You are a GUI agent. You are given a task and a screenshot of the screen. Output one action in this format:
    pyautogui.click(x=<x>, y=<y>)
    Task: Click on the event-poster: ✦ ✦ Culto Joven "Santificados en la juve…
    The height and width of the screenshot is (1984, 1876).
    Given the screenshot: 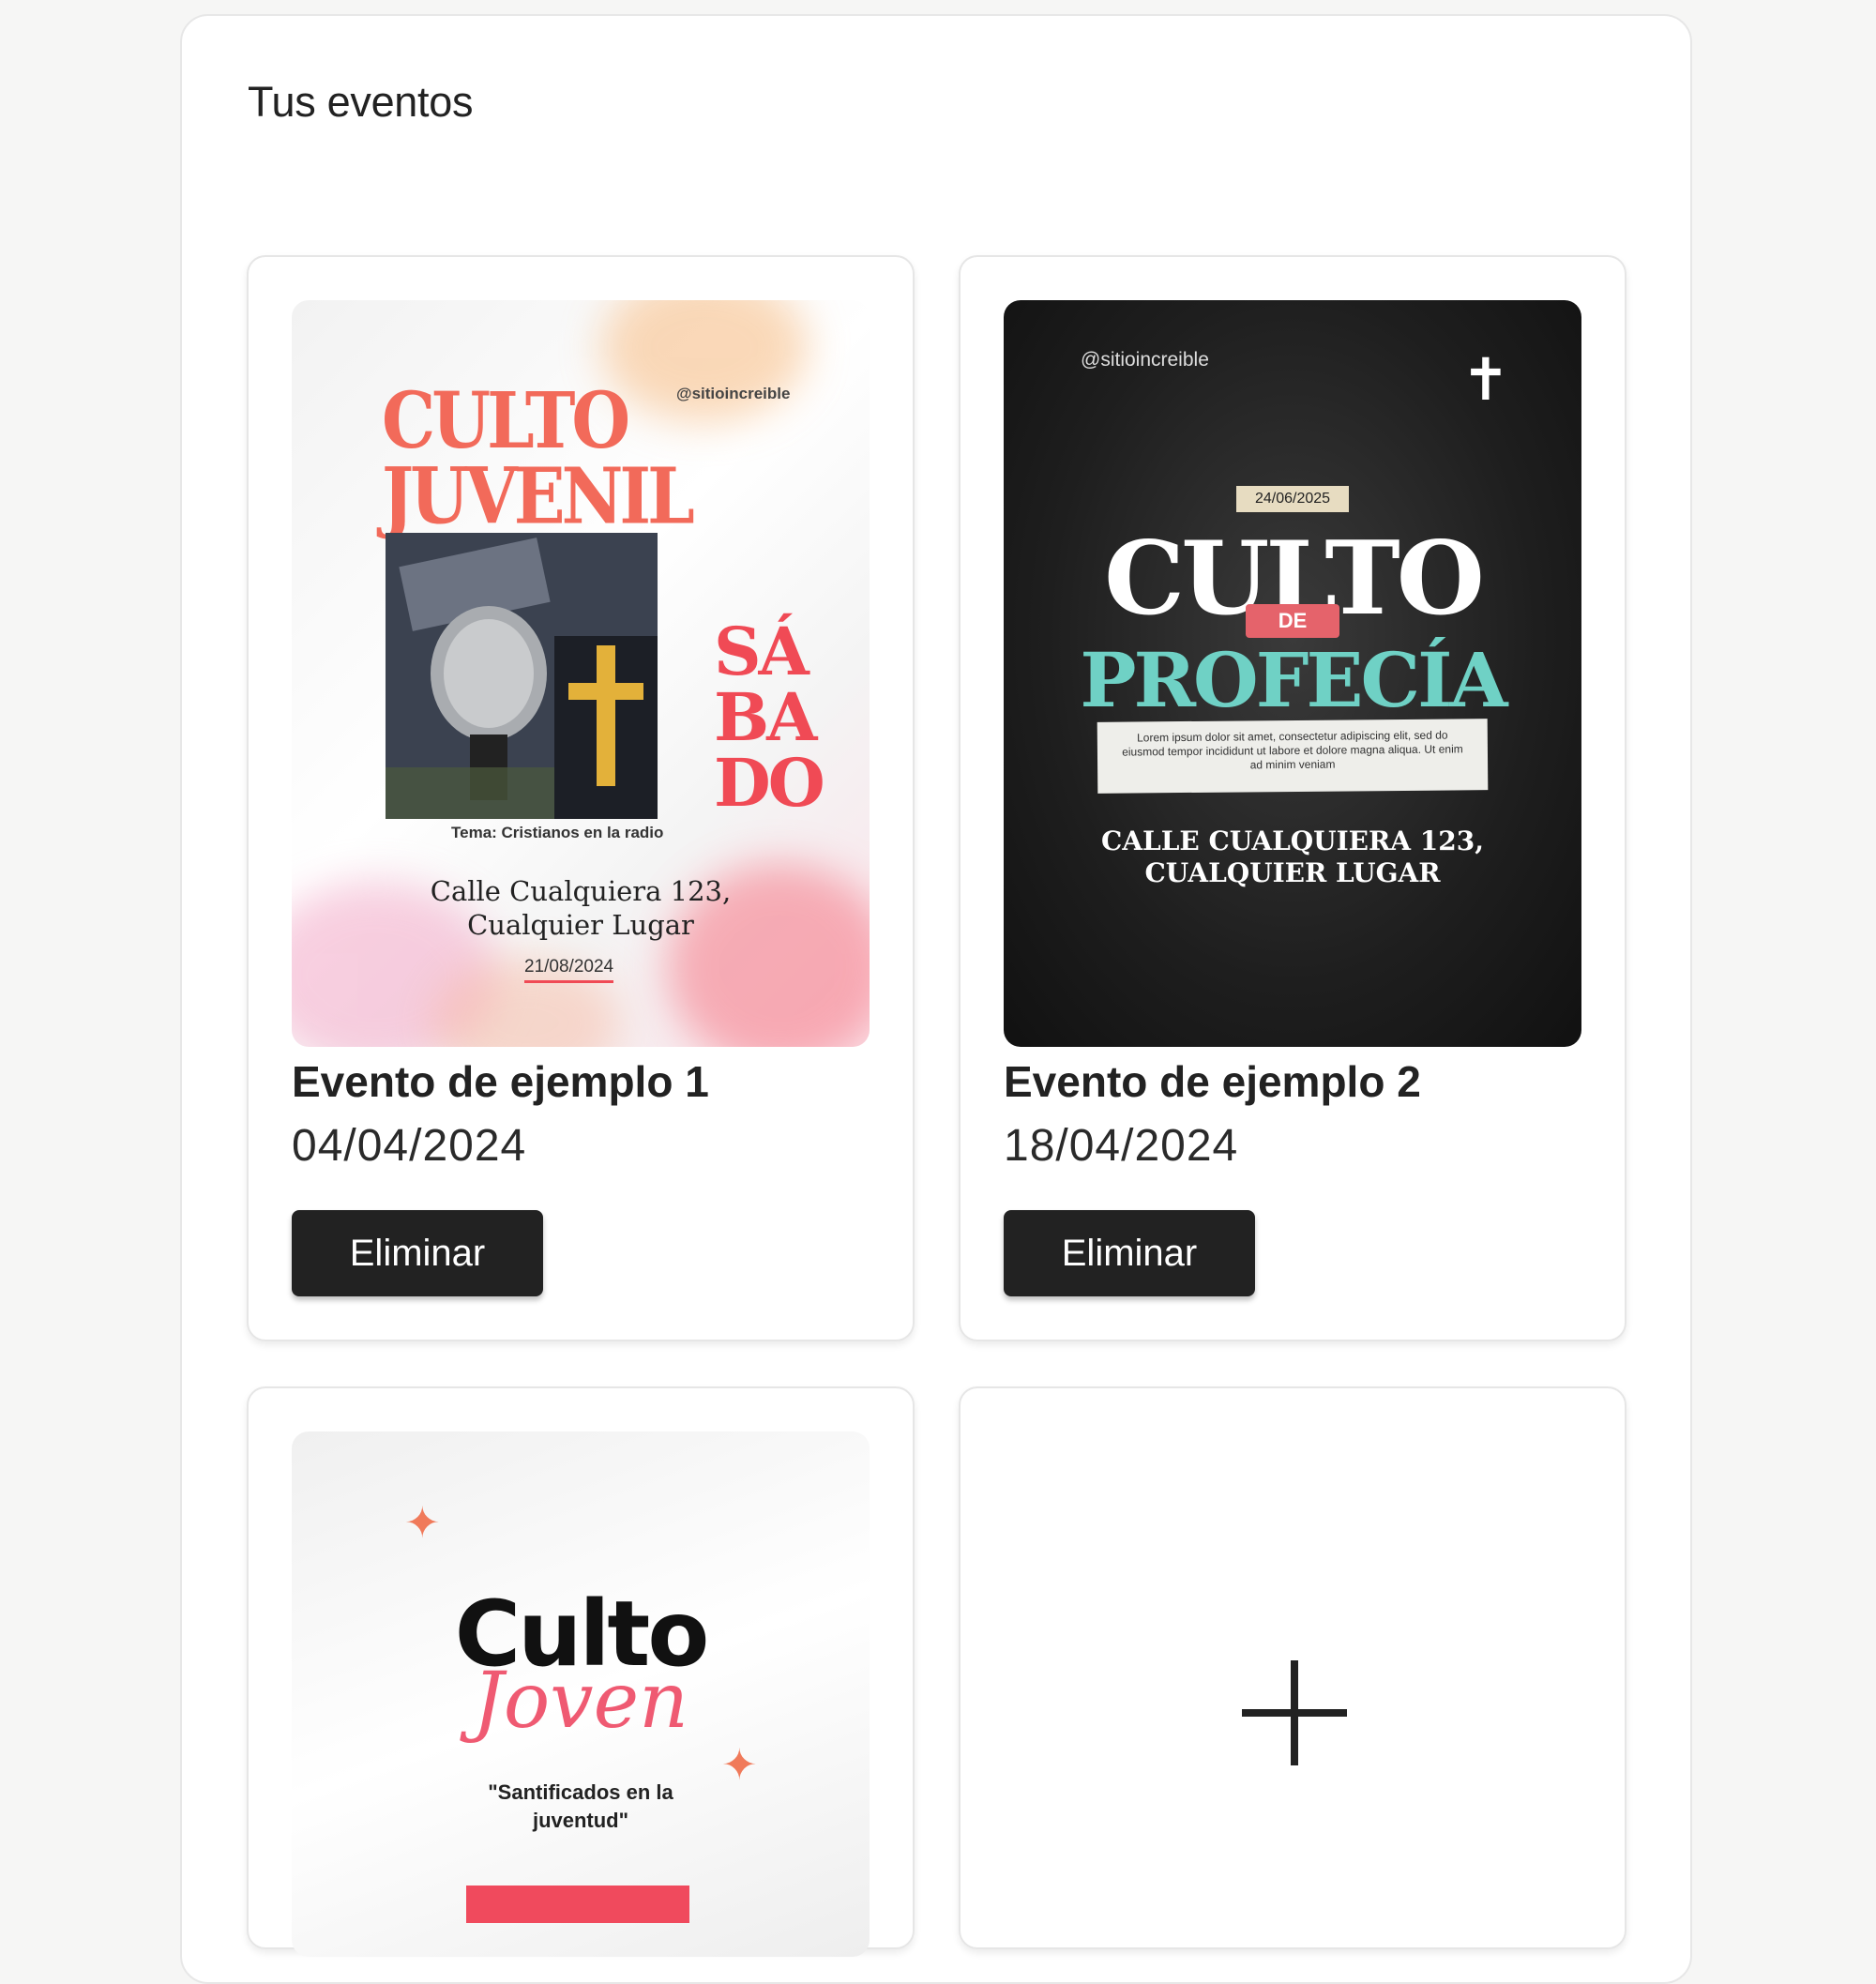 What is the action you would take?
    pyautogui.click(x=581, y=1694)
    